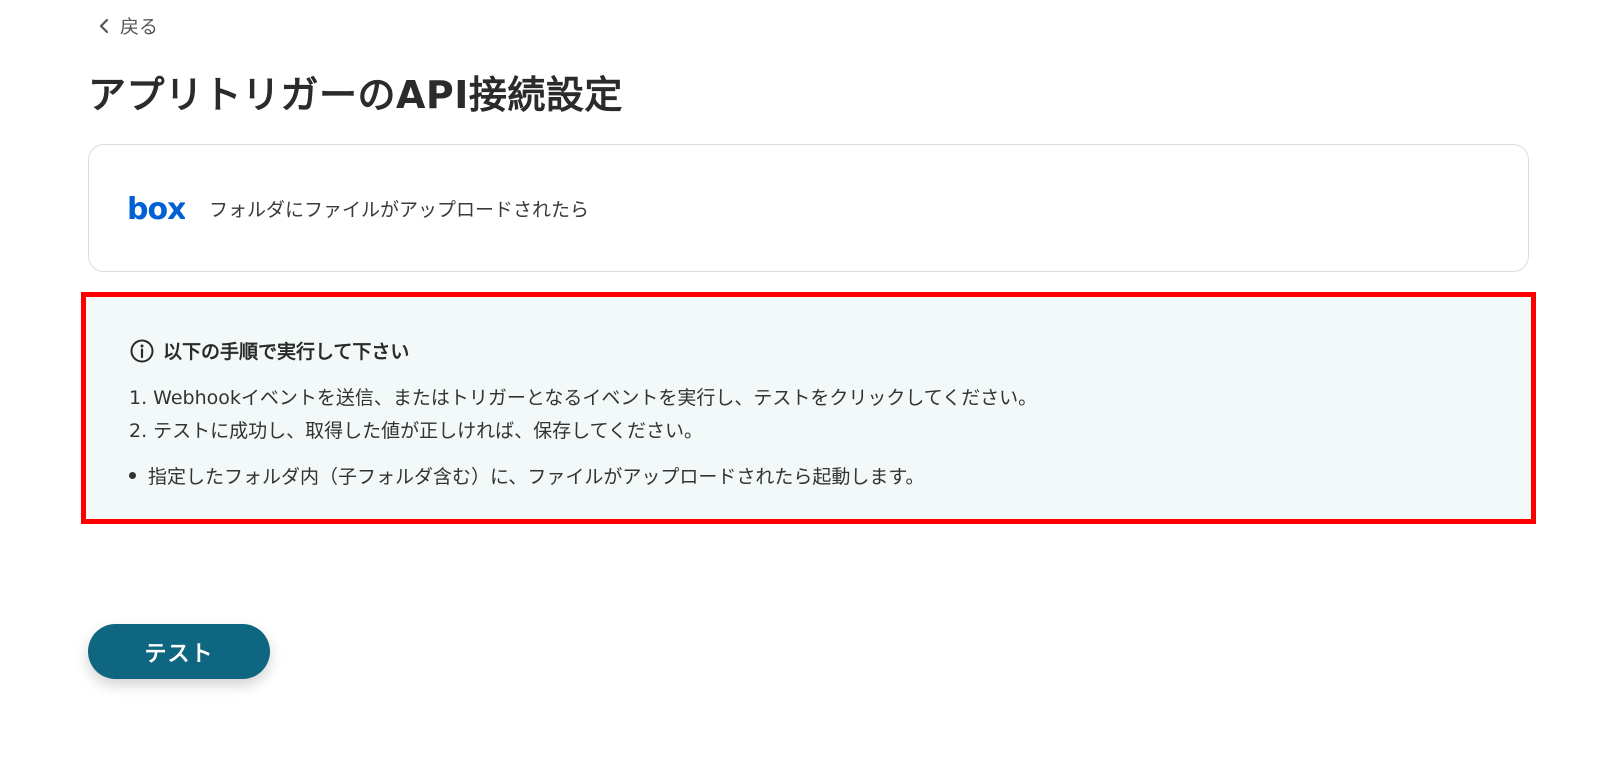  What do you see at coordinates (142, 351) in the screenshot?
I see `info-icon` at bounding box center [142, 351].